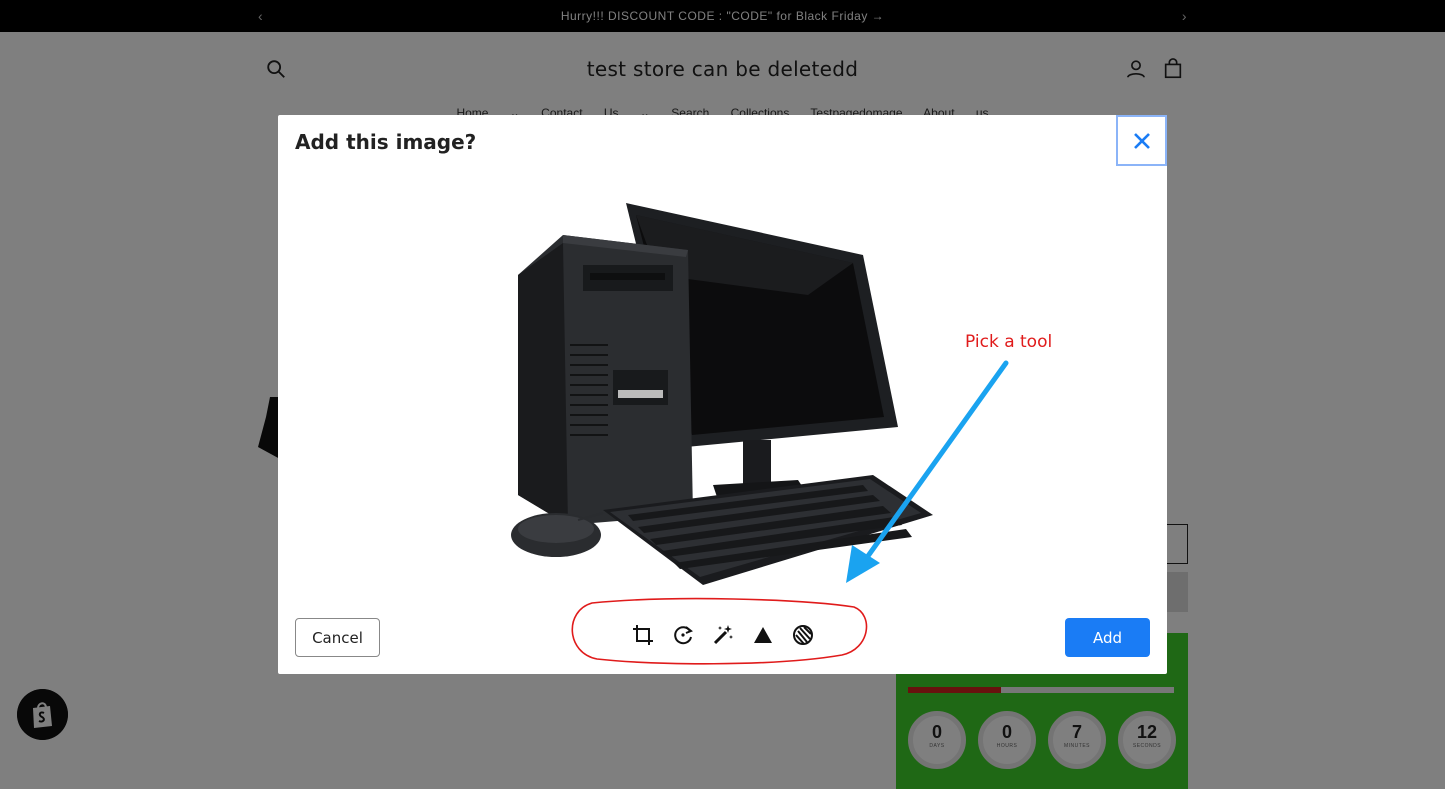 The height and width of the screenshot is (789, 1445). I want to click on close-icon, so click(1141, 140).